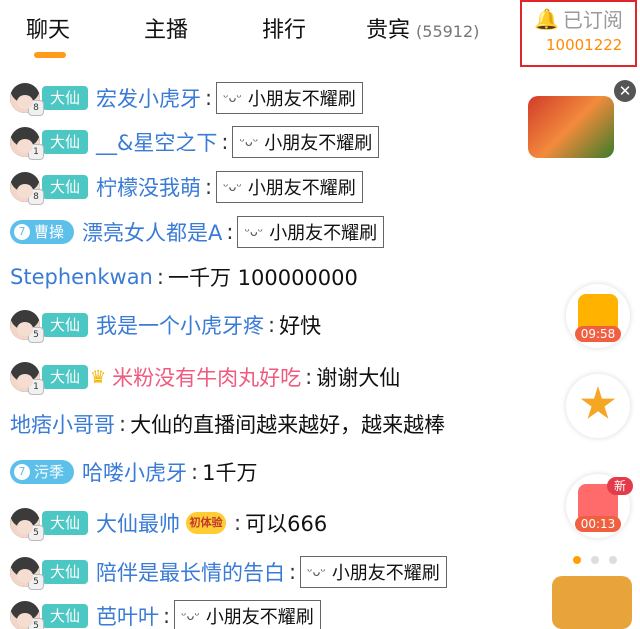 The width and height of the screenshot is (640, 629). Describe the element at coordinates (448, 31) in the screenshot. I see `vip-count: (55912)` at that location.